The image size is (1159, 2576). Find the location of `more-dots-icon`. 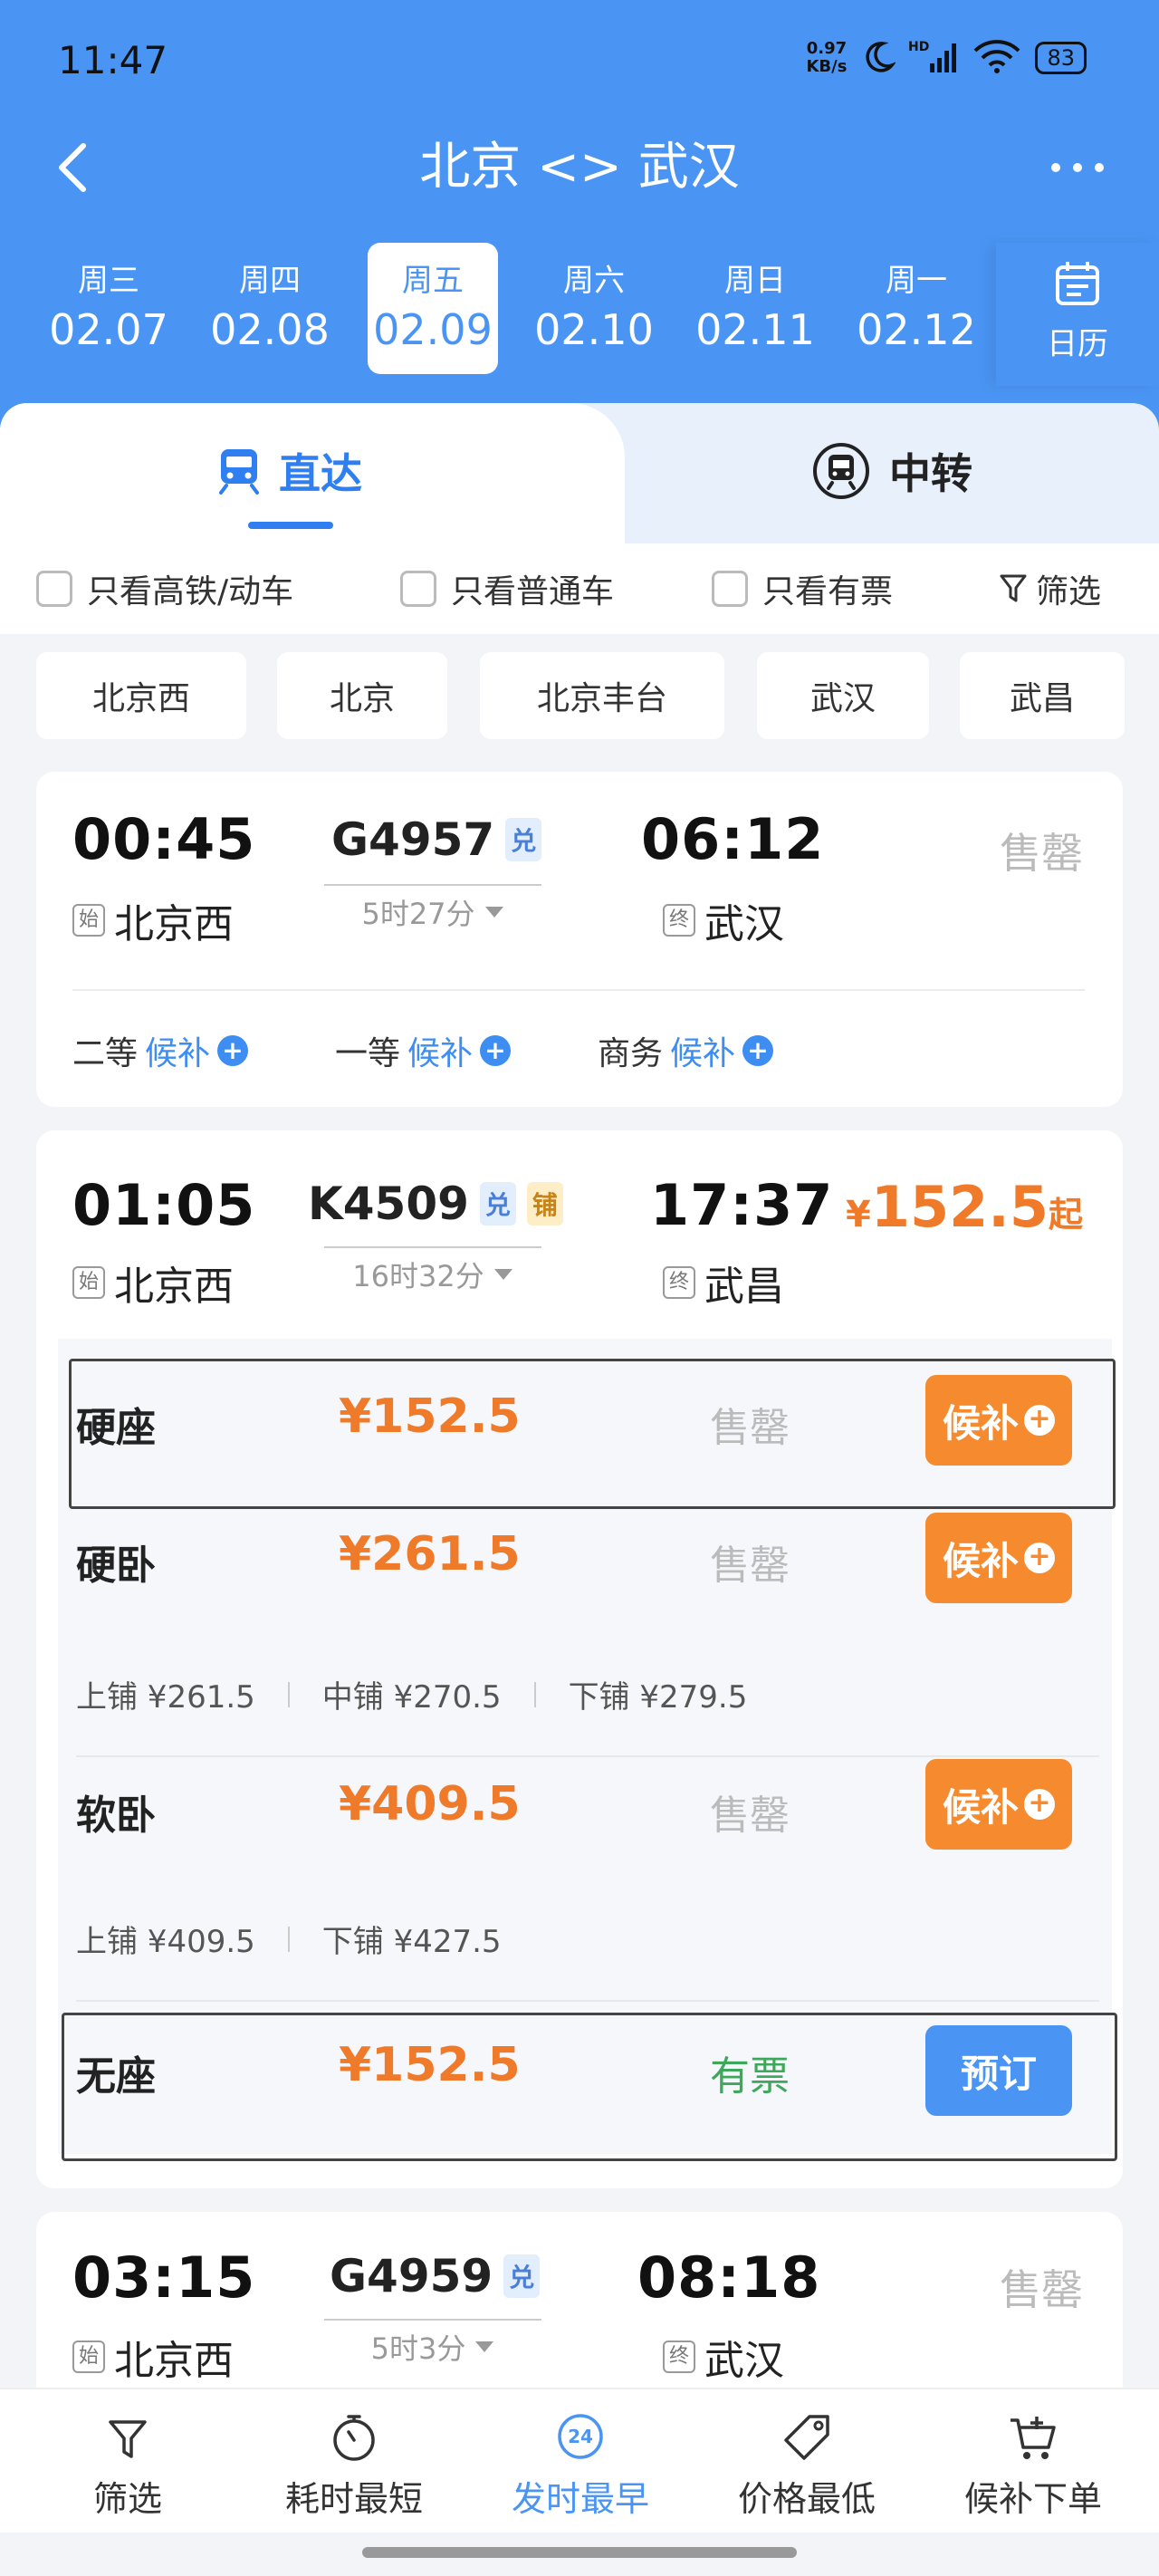

more-dots-icon is located at coordinates (1077, 167).